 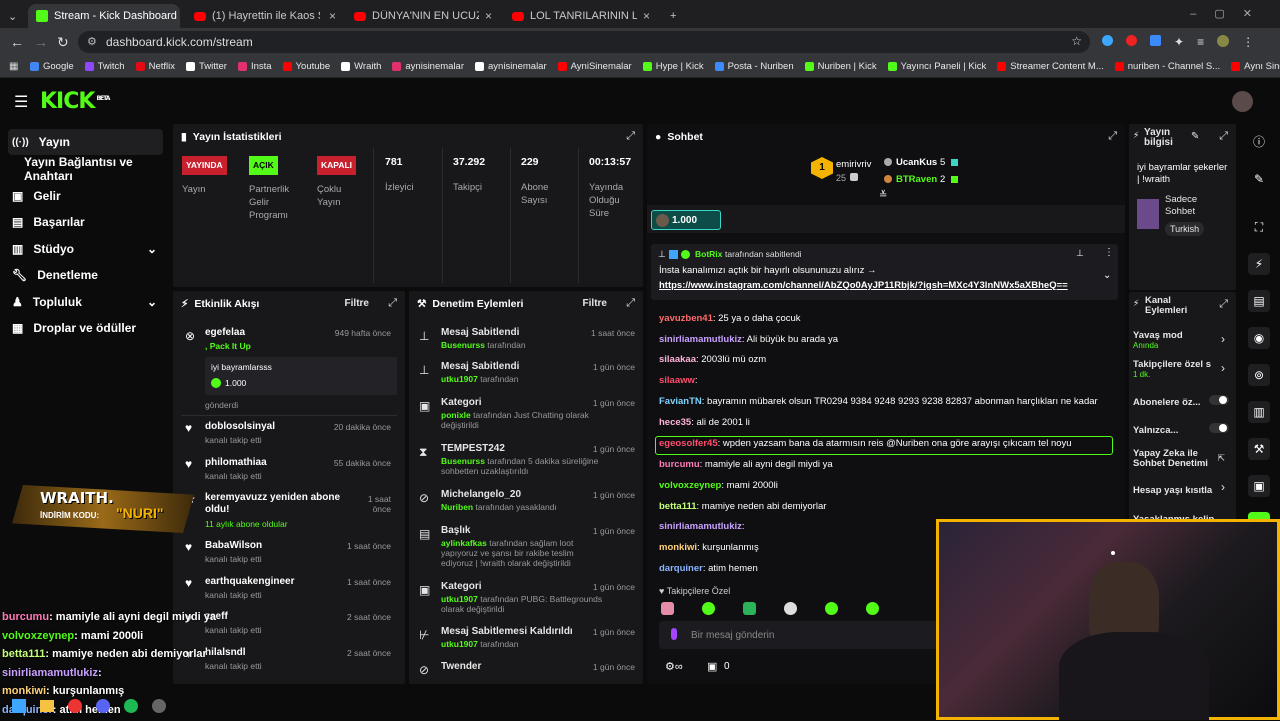 I want to click on dashboard-icon: ▥, so click(x=1259, y=412).